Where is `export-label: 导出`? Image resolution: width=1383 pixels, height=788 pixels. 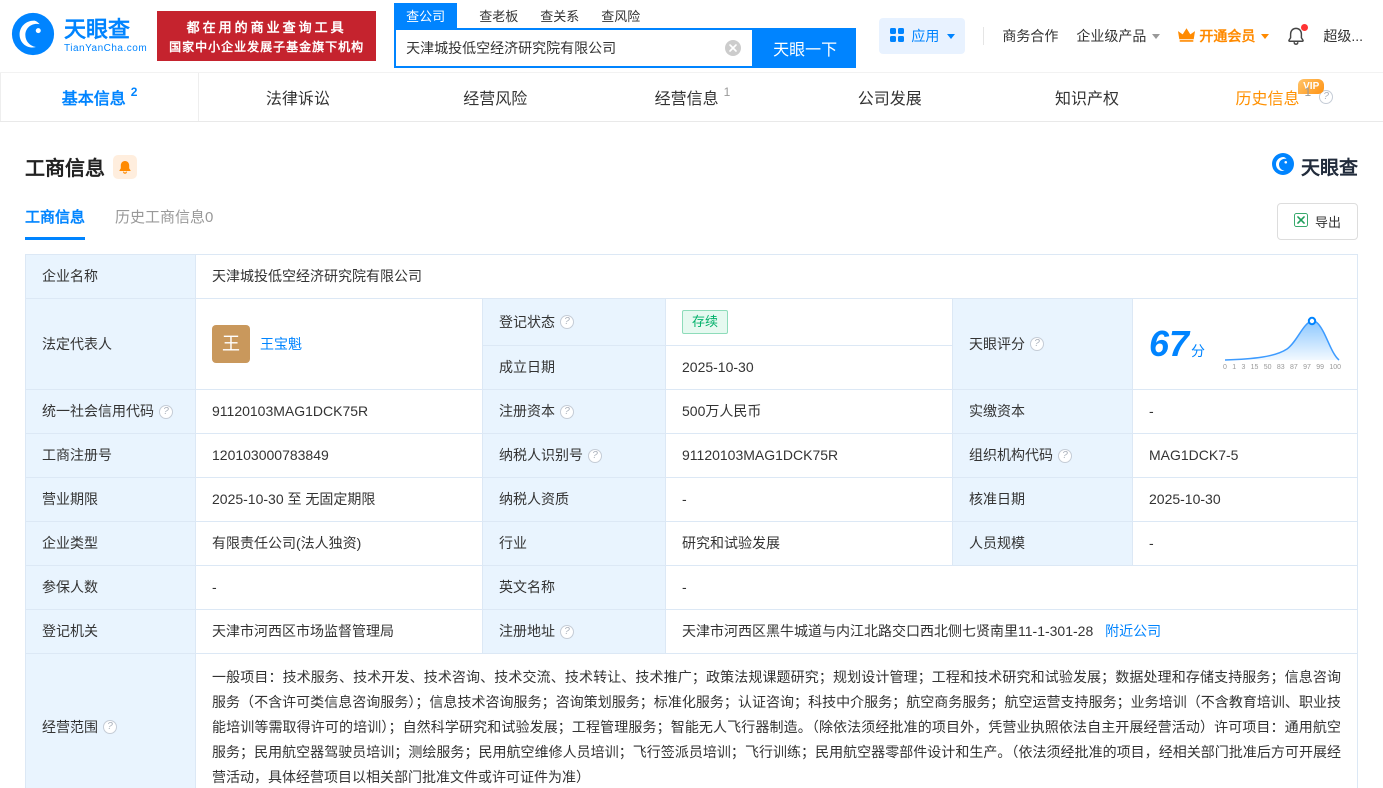
export-label: 导出 is located at coordinates (1327, 222).